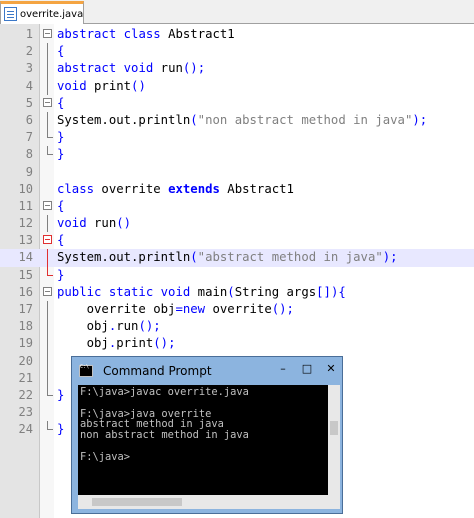 The height and width of the screenshot is (518, 474). Describe the element at coordinates (29, 85) in the screenshot. I see `line-number: 4` at that location.